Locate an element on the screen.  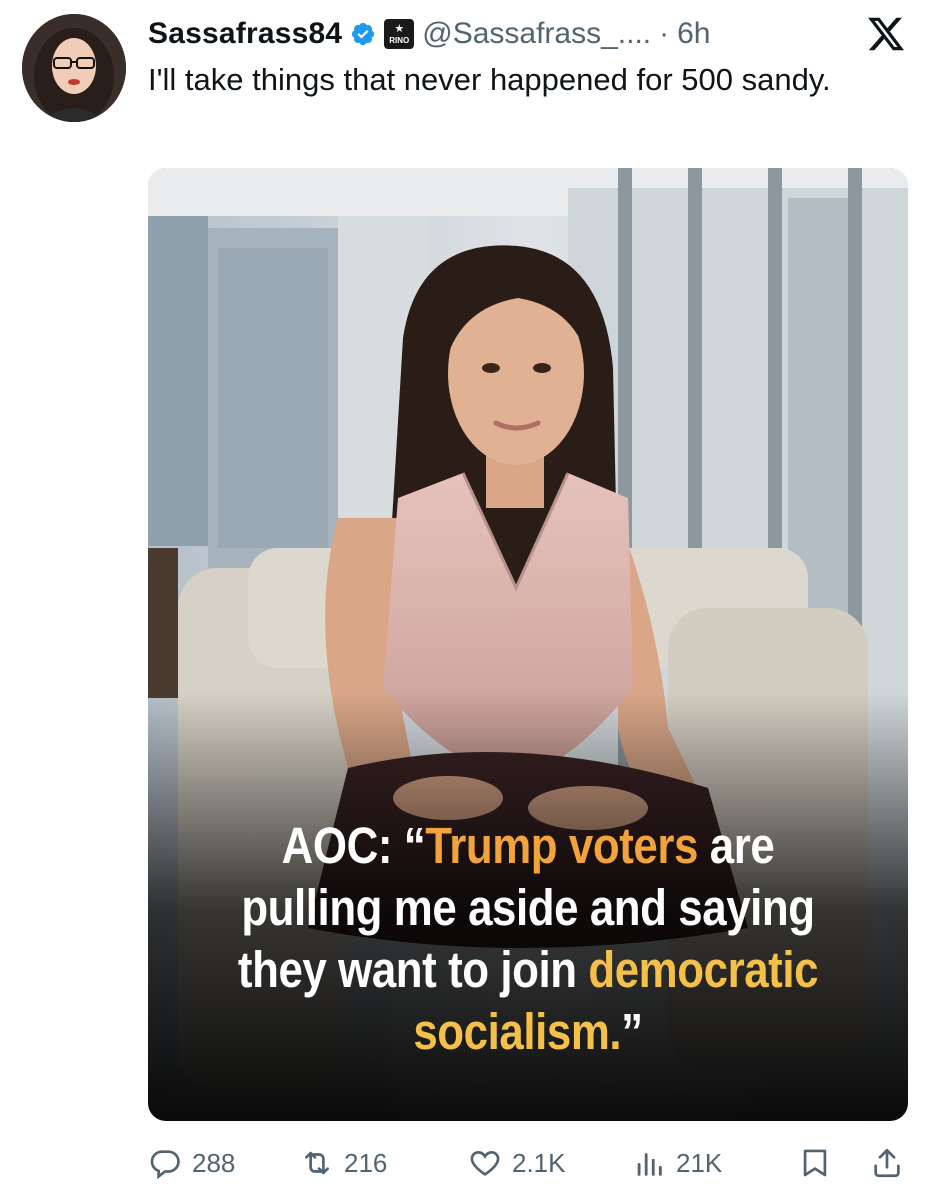
verified-icon is located at coordinates (363, 34).